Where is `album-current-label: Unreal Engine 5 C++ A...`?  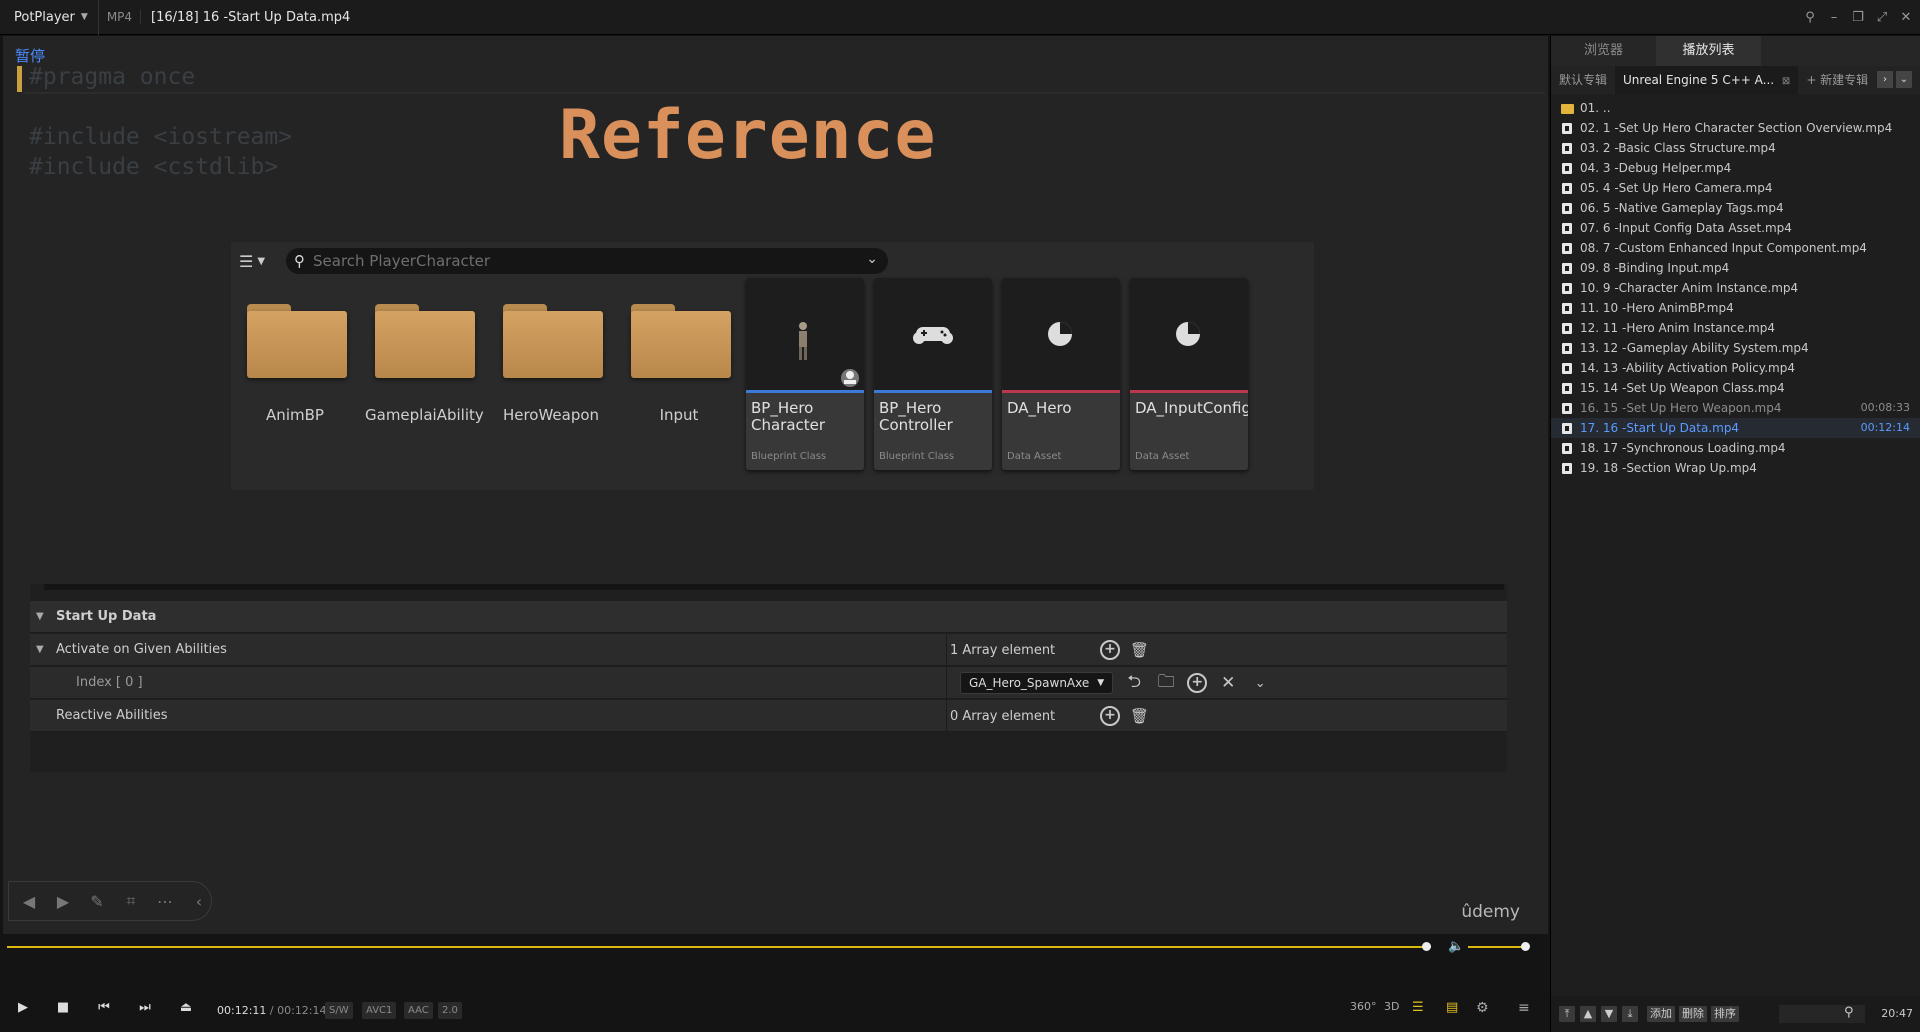 album-current-label: Unreal Engine 5 C++ A... is located at coordinates (1699, 80).